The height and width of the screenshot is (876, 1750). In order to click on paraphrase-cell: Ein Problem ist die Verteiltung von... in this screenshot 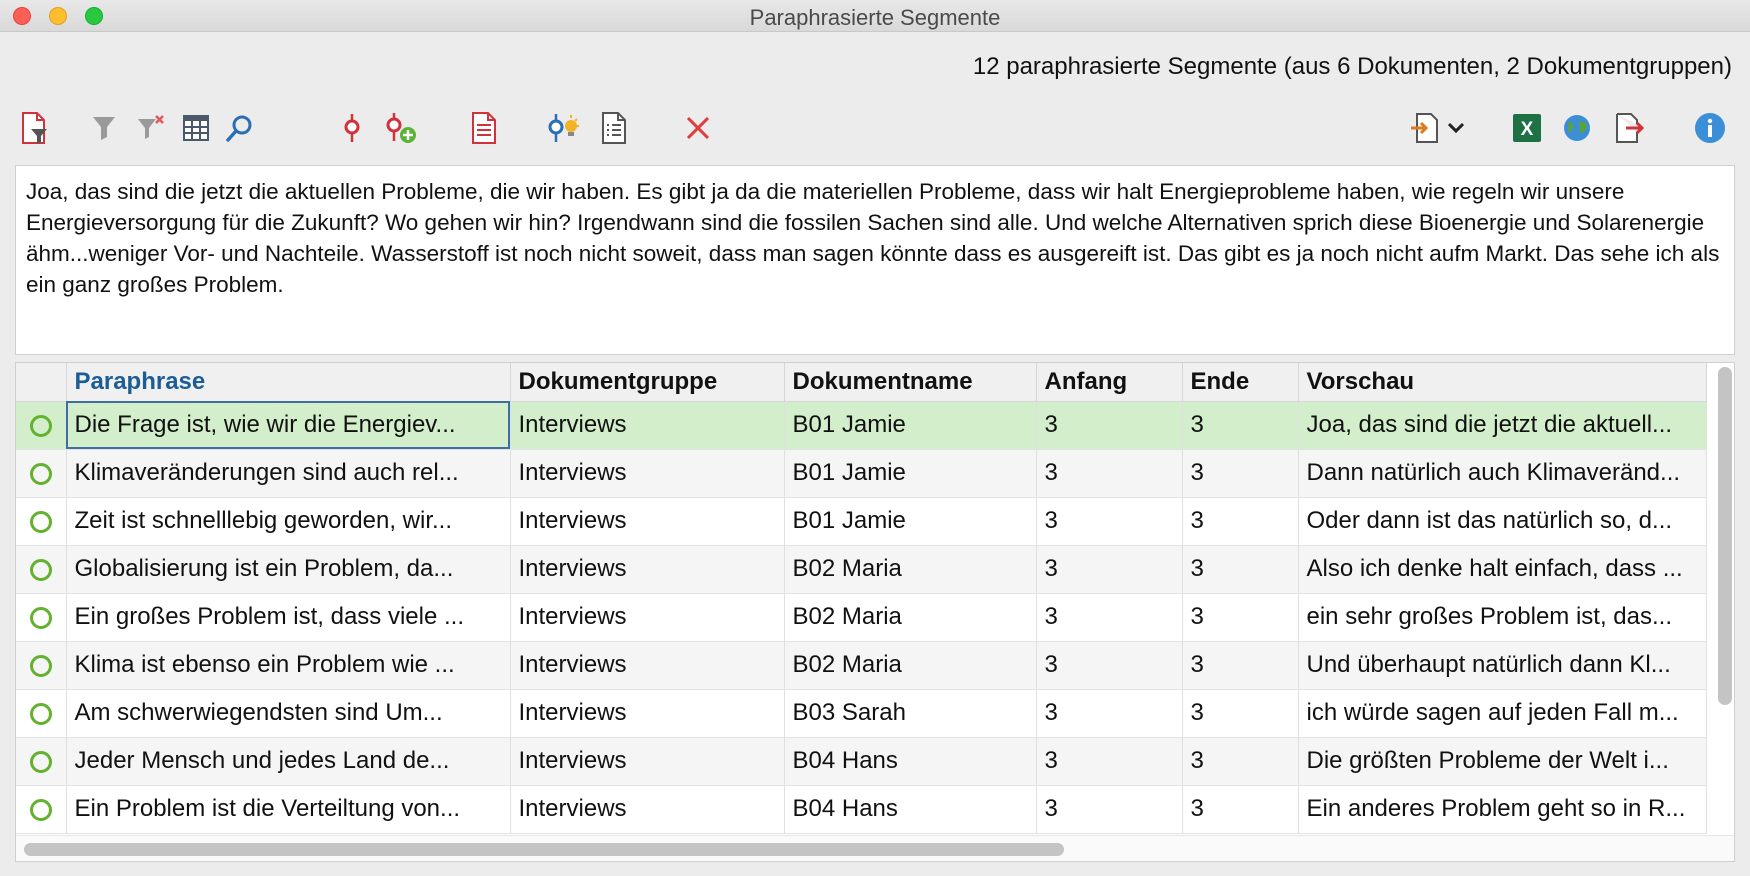, I will do `click(288, 809)`.